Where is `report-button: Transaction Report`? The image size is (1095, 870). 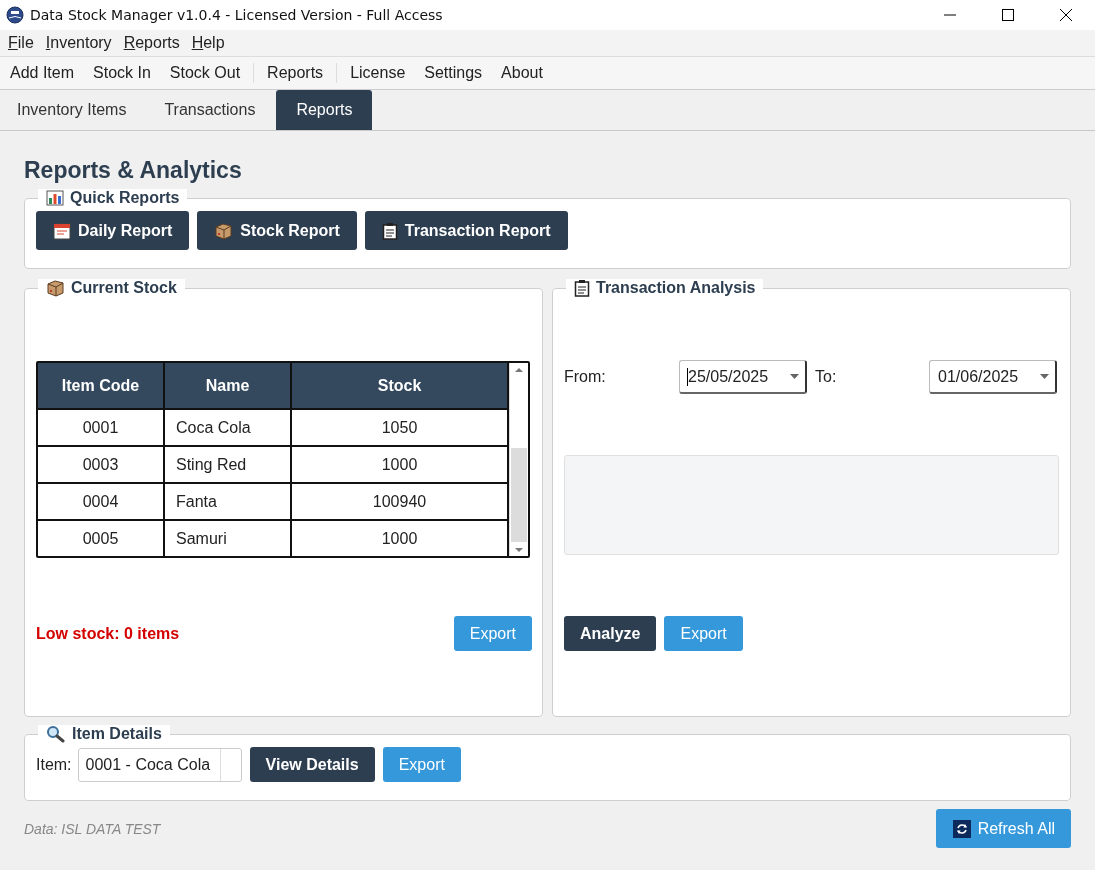 report-button: Transaction Report is located at coordinates (466, 230).